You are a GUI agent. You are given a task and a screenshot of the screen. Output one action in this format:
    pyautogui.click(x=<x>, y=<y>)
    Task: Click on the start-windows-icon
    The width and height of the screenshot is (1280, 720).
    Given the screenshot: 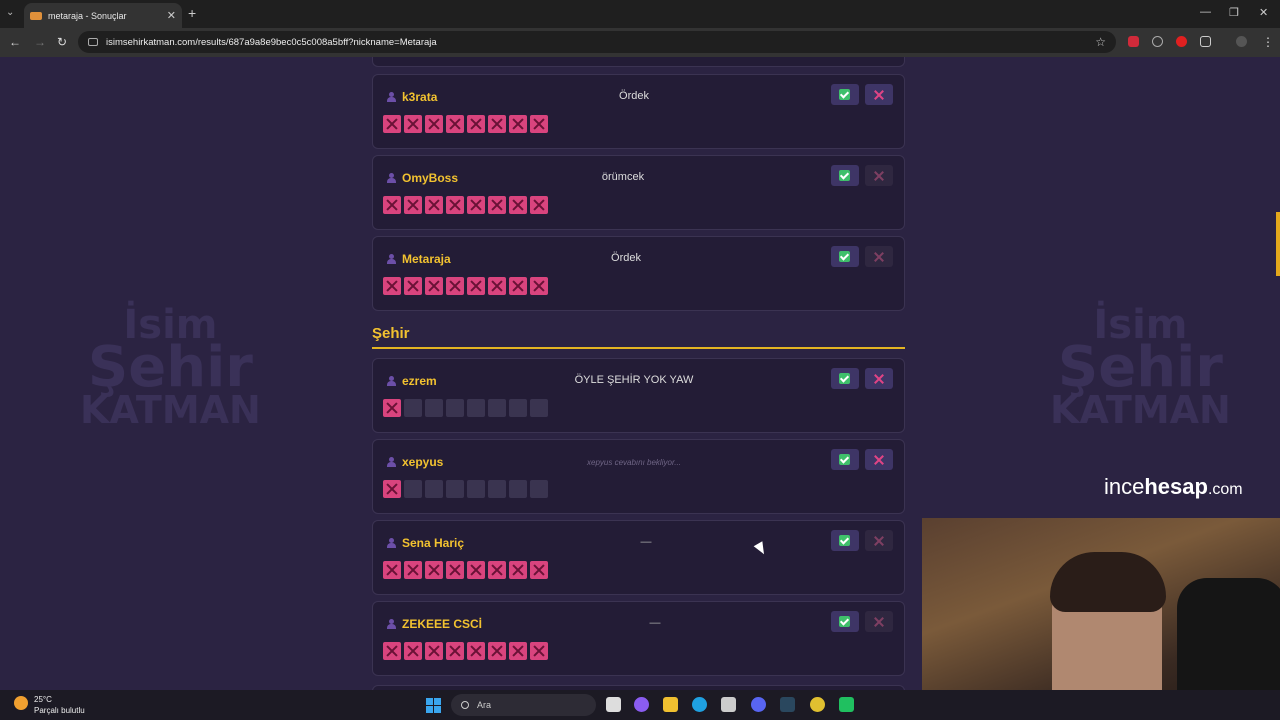 What is the action you would take?
    pyautogui.click(x=433, y=705)
    